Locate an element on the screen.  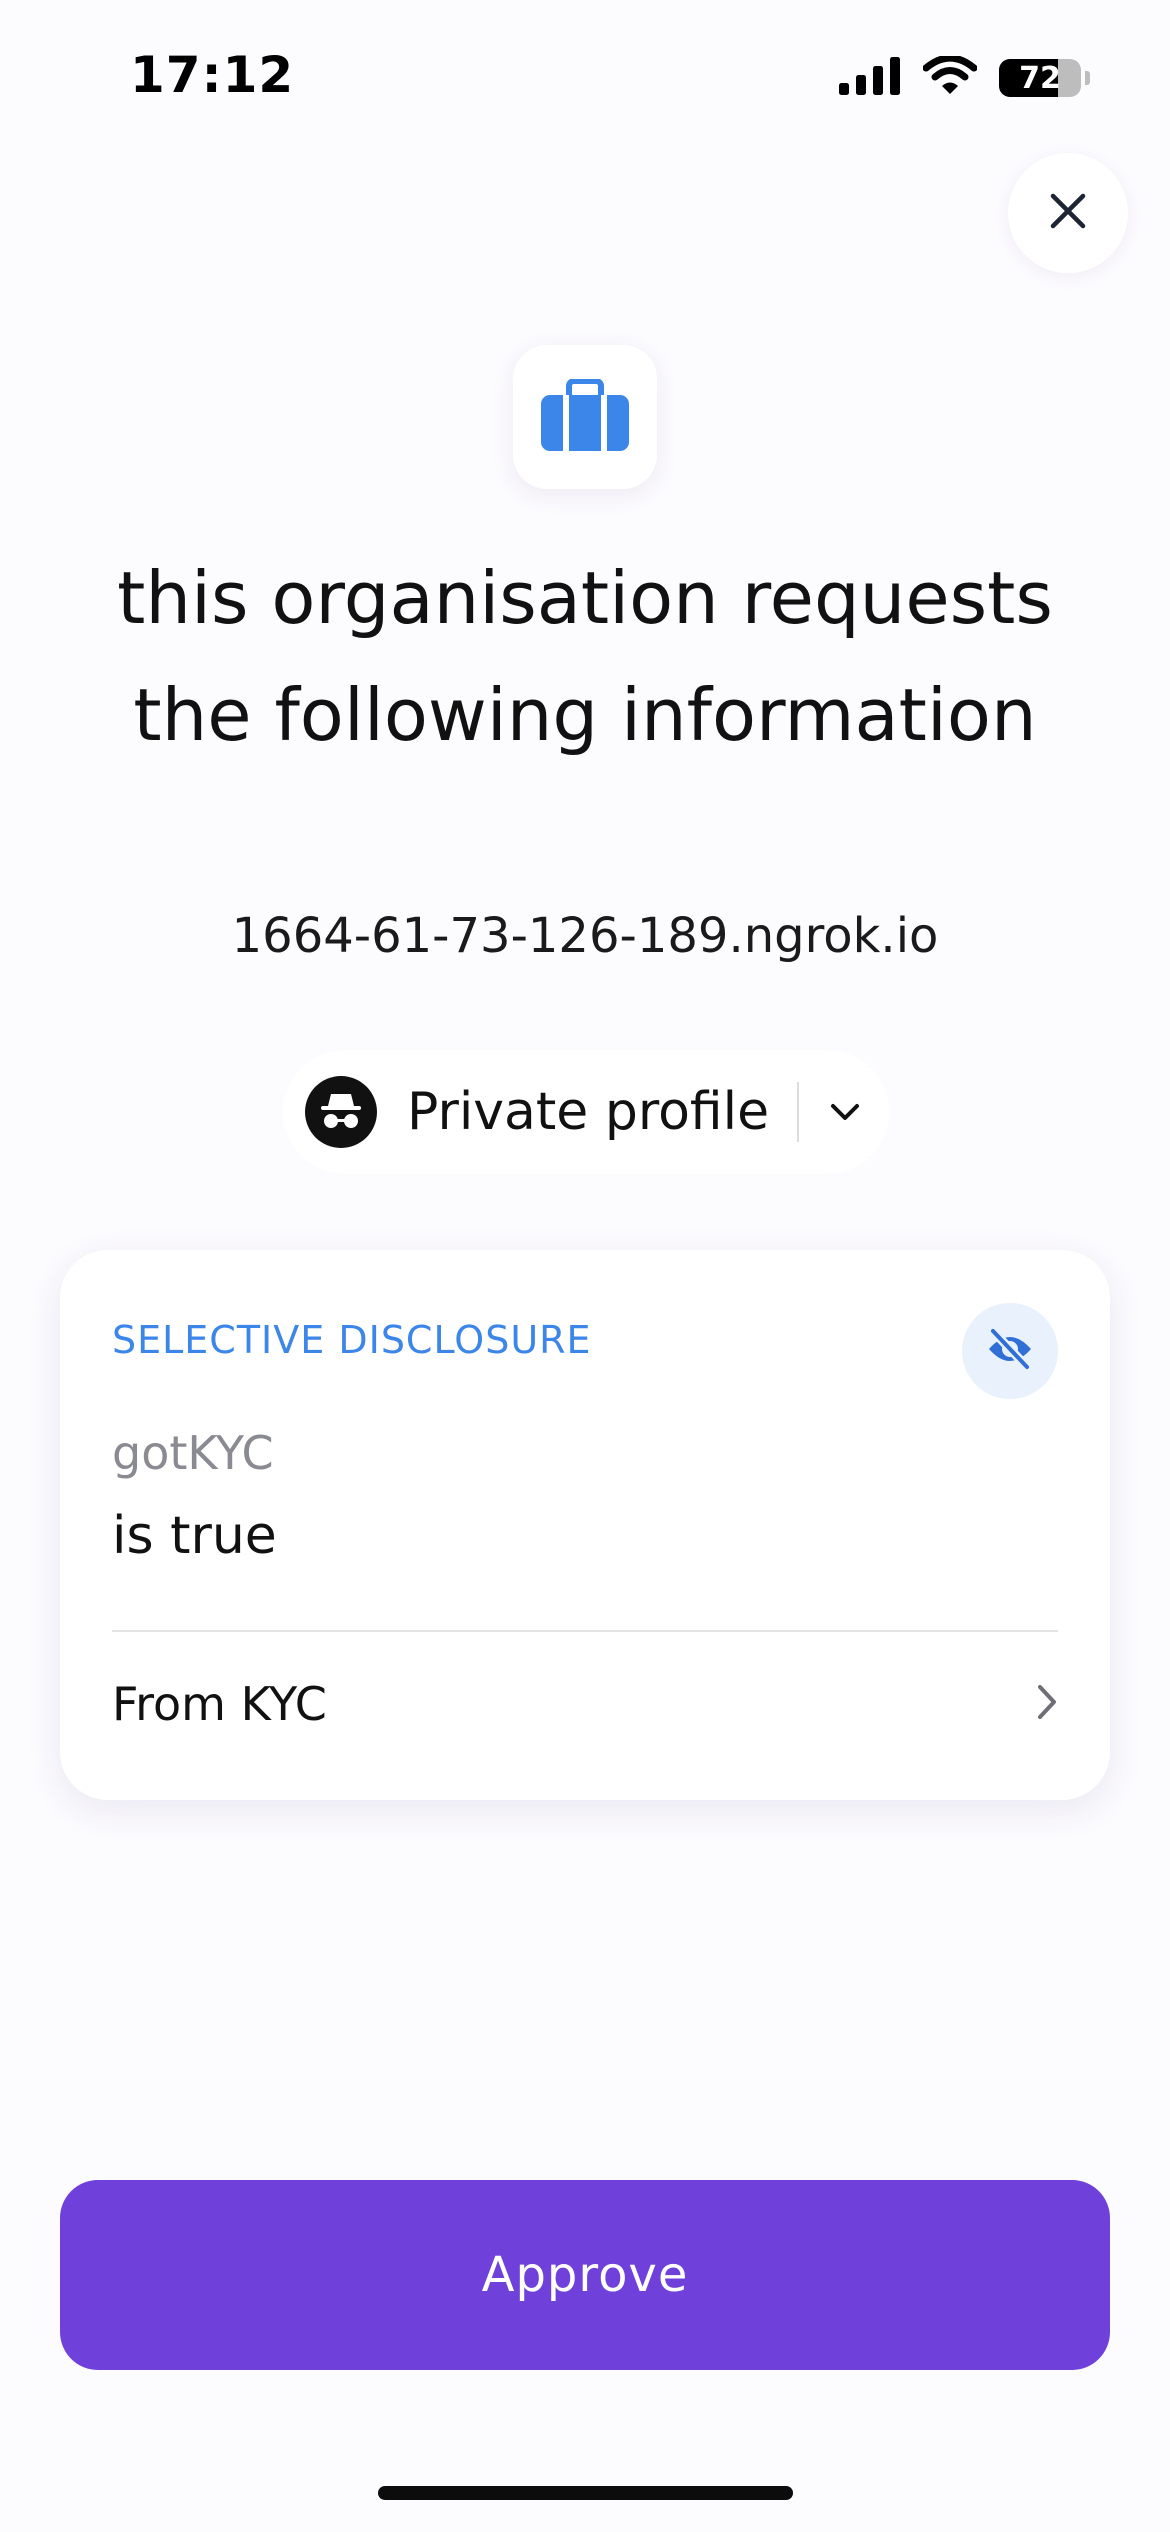
home-indicator is located at coordinates (585, 2493).